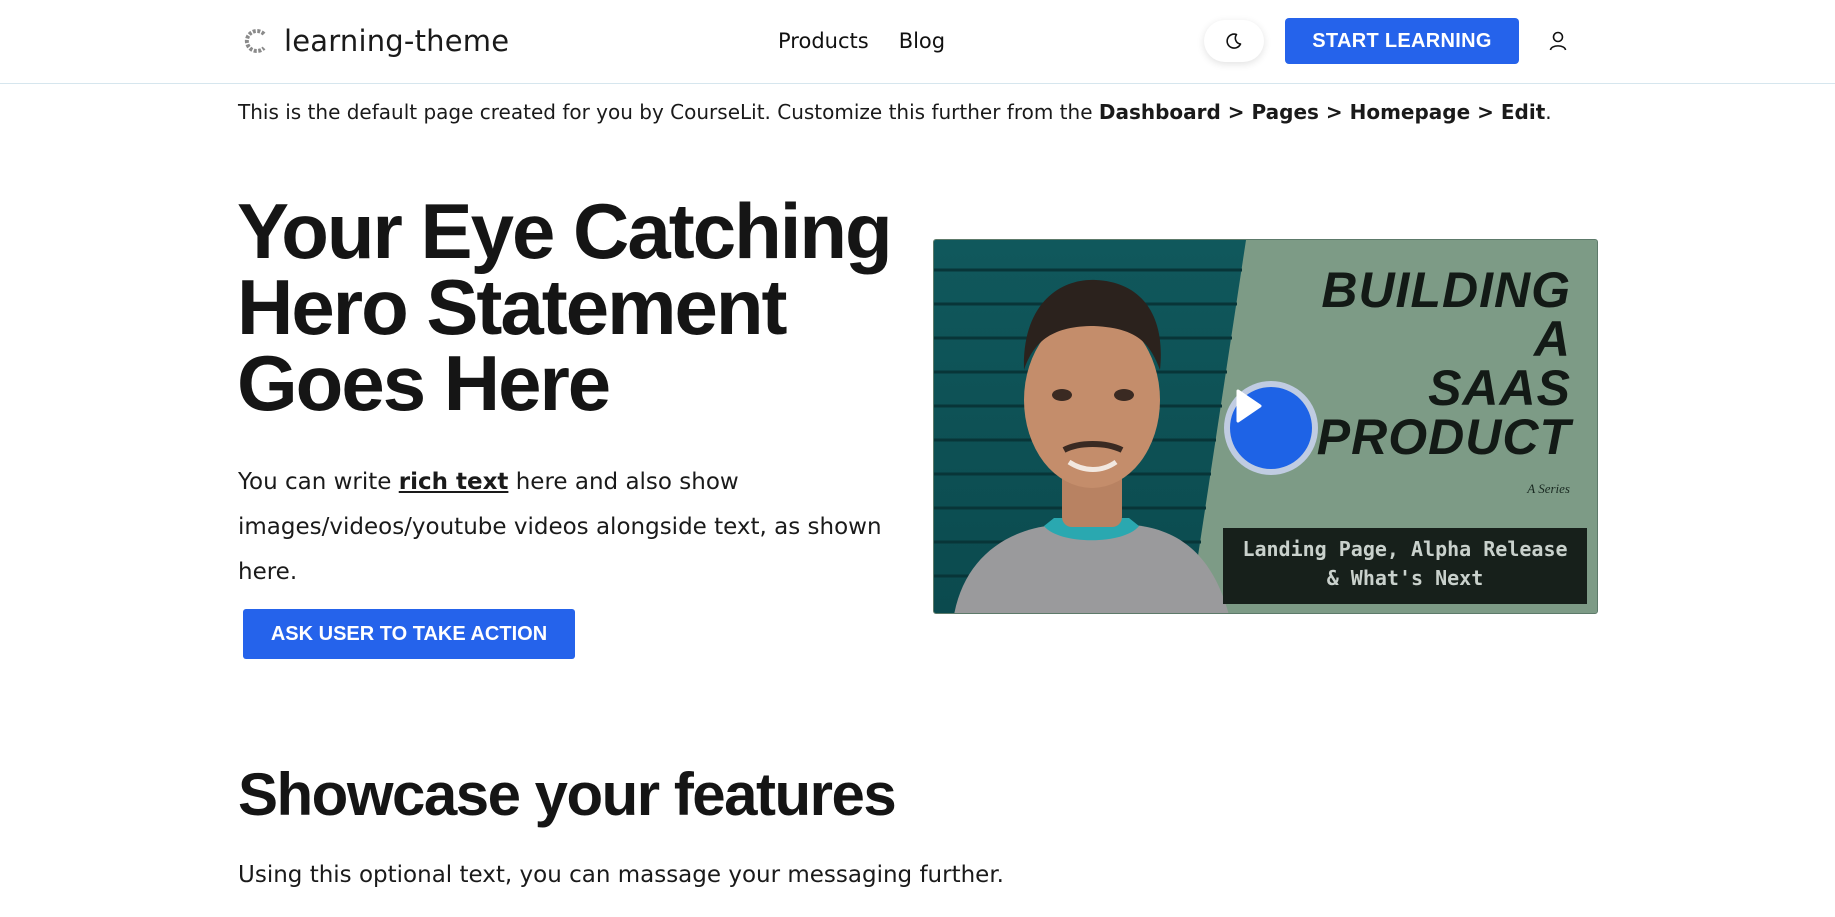 Image resolution: width=1835 pixels, height=917 pixels. I want to click on hero-desc-text: You can write, so click(318, 482).